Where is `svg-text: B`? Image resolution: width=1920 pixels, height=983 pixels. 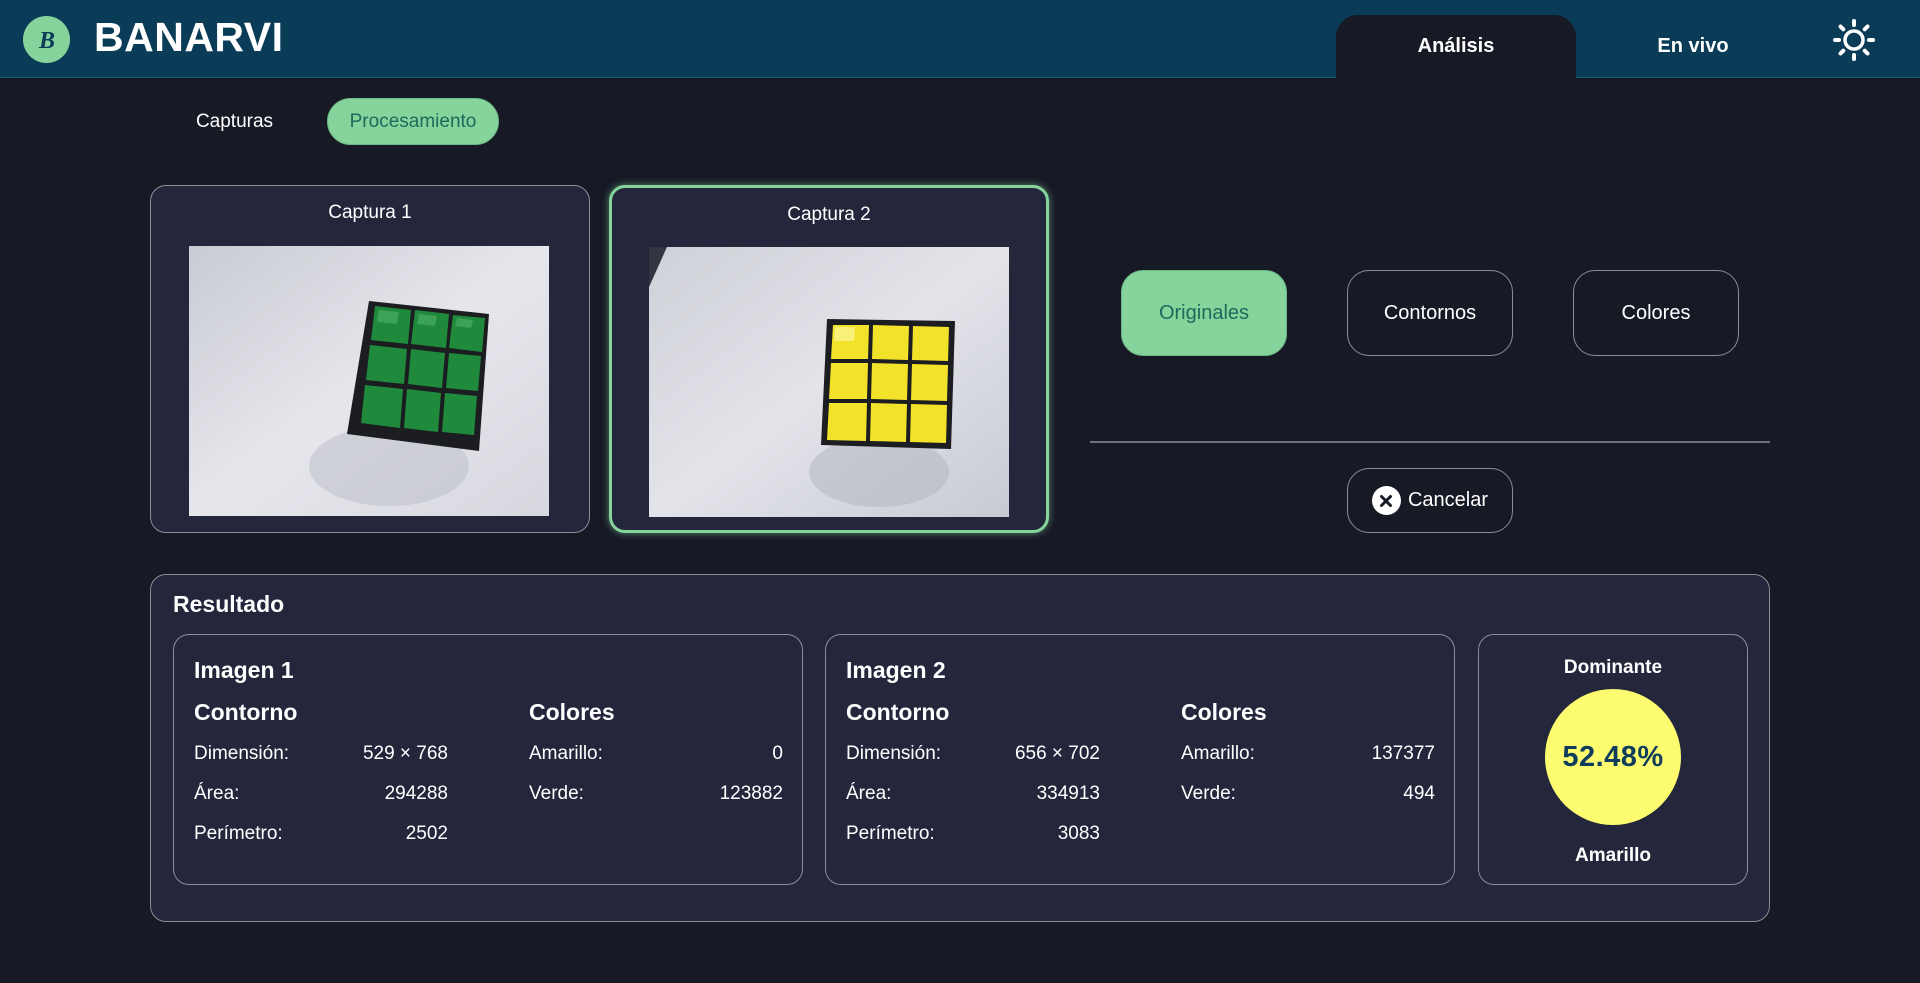 svg-text: B is located at coordinates (45, 41).